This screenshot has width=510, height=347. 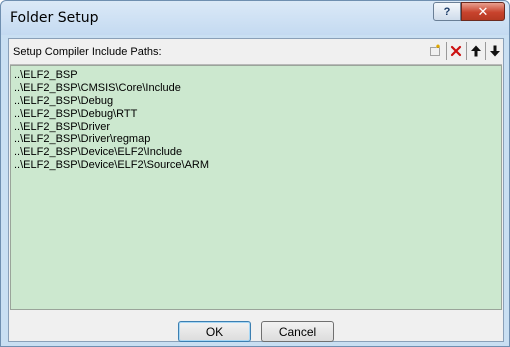 What do you see at coordinates (455, 51) in the screenshot?
I see `delete-icon` at bounding box center [455, 51].